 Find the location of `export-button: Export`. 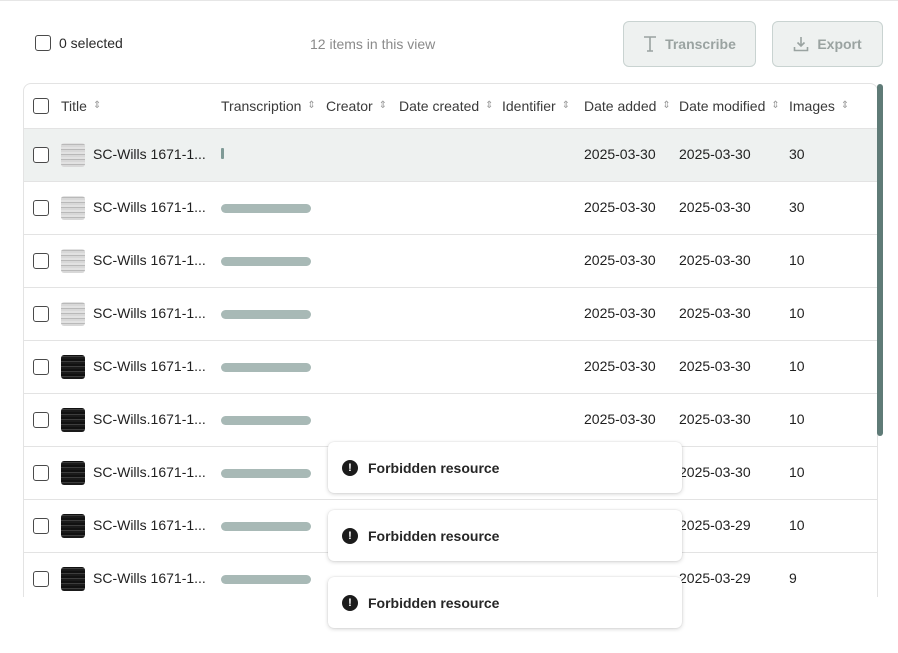

export-button: Export is located at coordinates (827, 44).